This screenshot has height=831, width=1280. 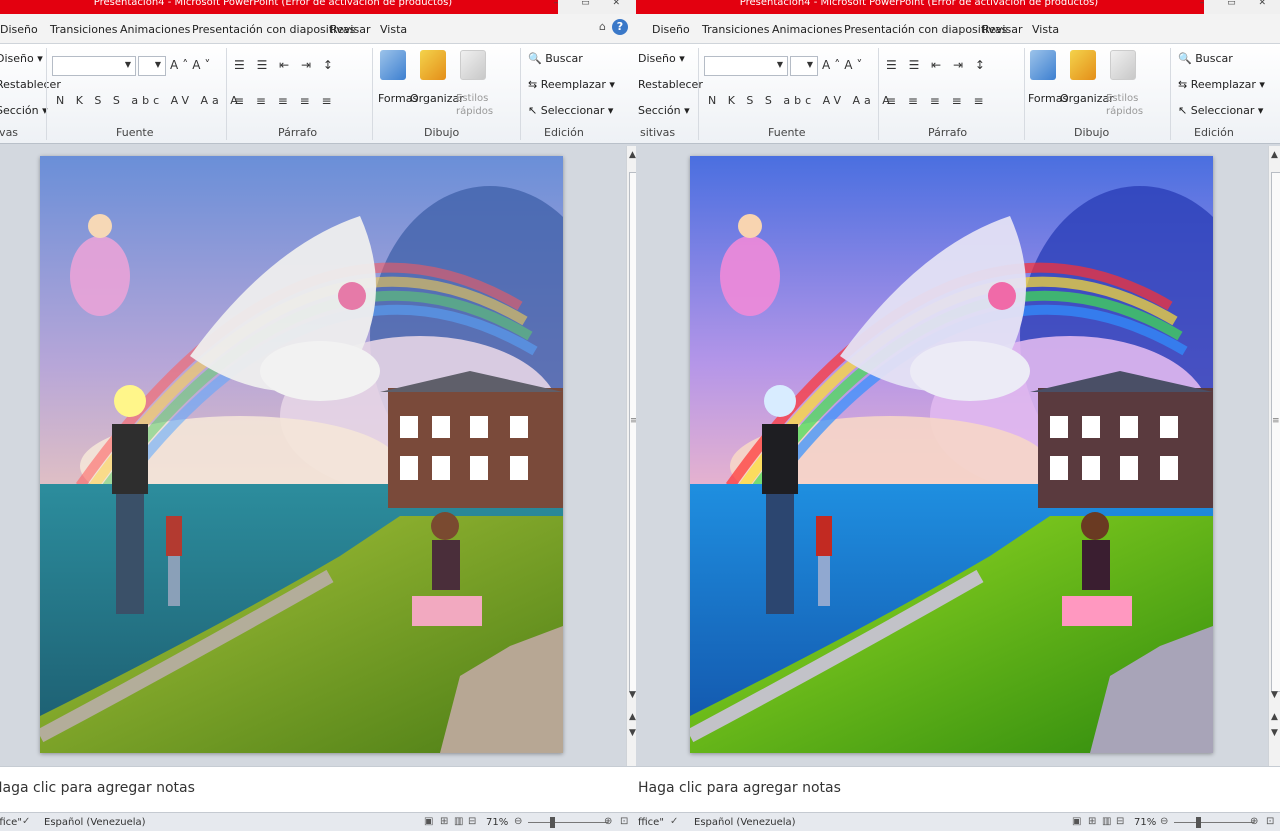 What do you see at coordinates (602, 26) in the screenshot?
I see `ribbon-minimize-icon: ⌂` at bounding box center [602, 26].